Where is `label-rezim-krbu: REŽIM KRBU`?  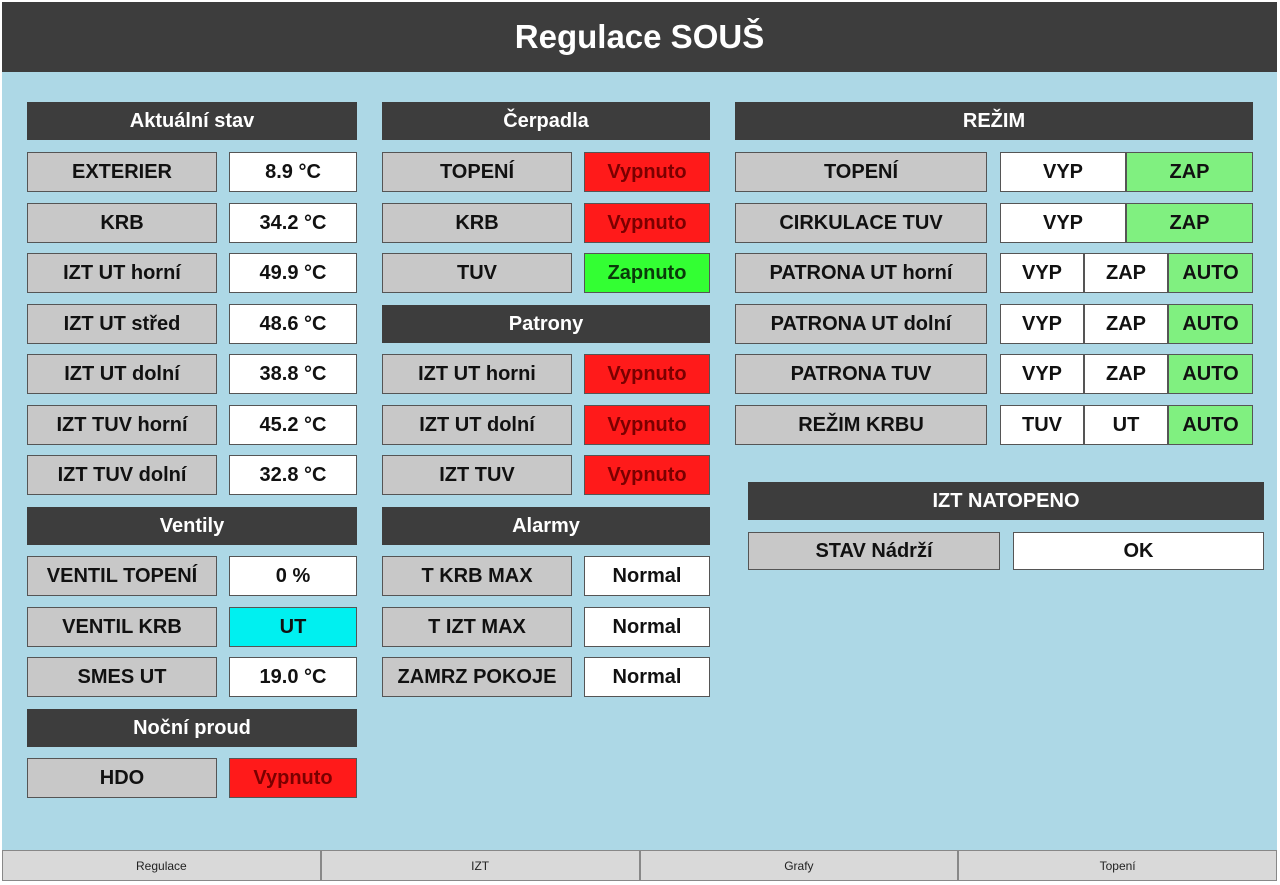
label-rezim-krbu: REŽIM KRBU is located at coordinates (861, 425).